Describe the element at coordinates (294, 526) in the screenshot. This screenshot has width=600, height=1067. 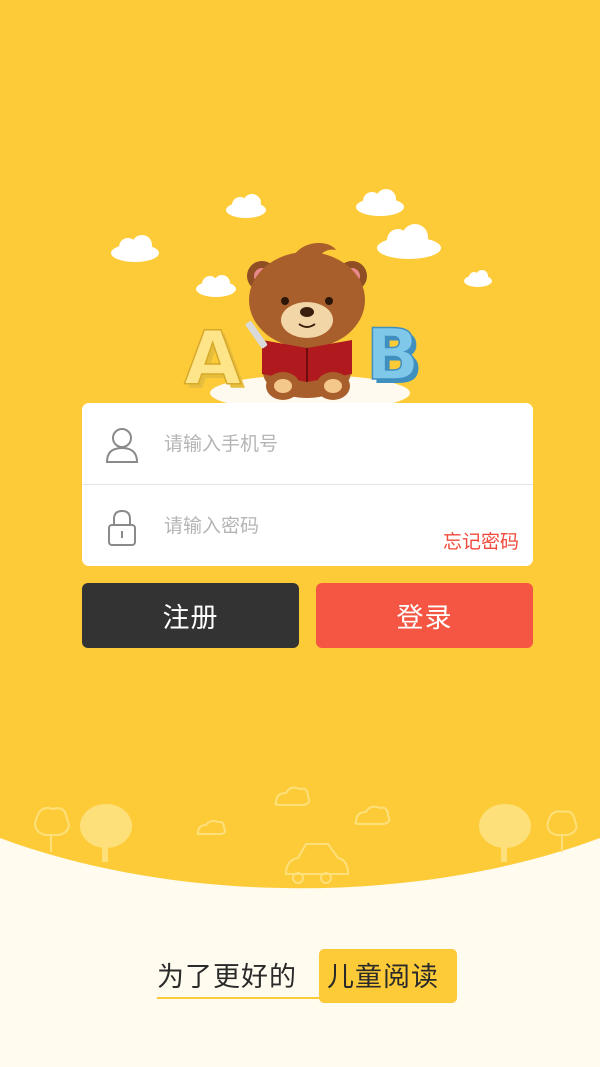
I see `password-input` at that location.